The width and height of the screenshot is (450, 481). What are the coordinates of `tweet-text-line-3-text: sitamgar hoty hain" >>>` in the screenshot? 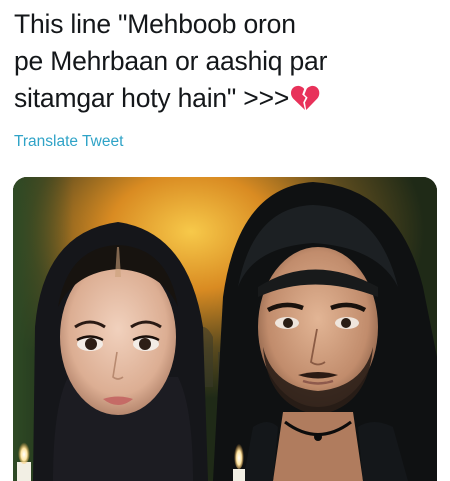 It's located at (152, 98).